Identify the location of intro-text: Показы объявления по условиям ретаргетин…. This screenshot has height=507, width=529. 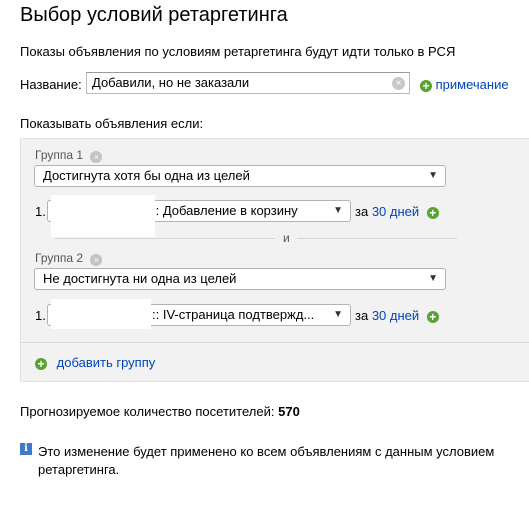
(238, 51).